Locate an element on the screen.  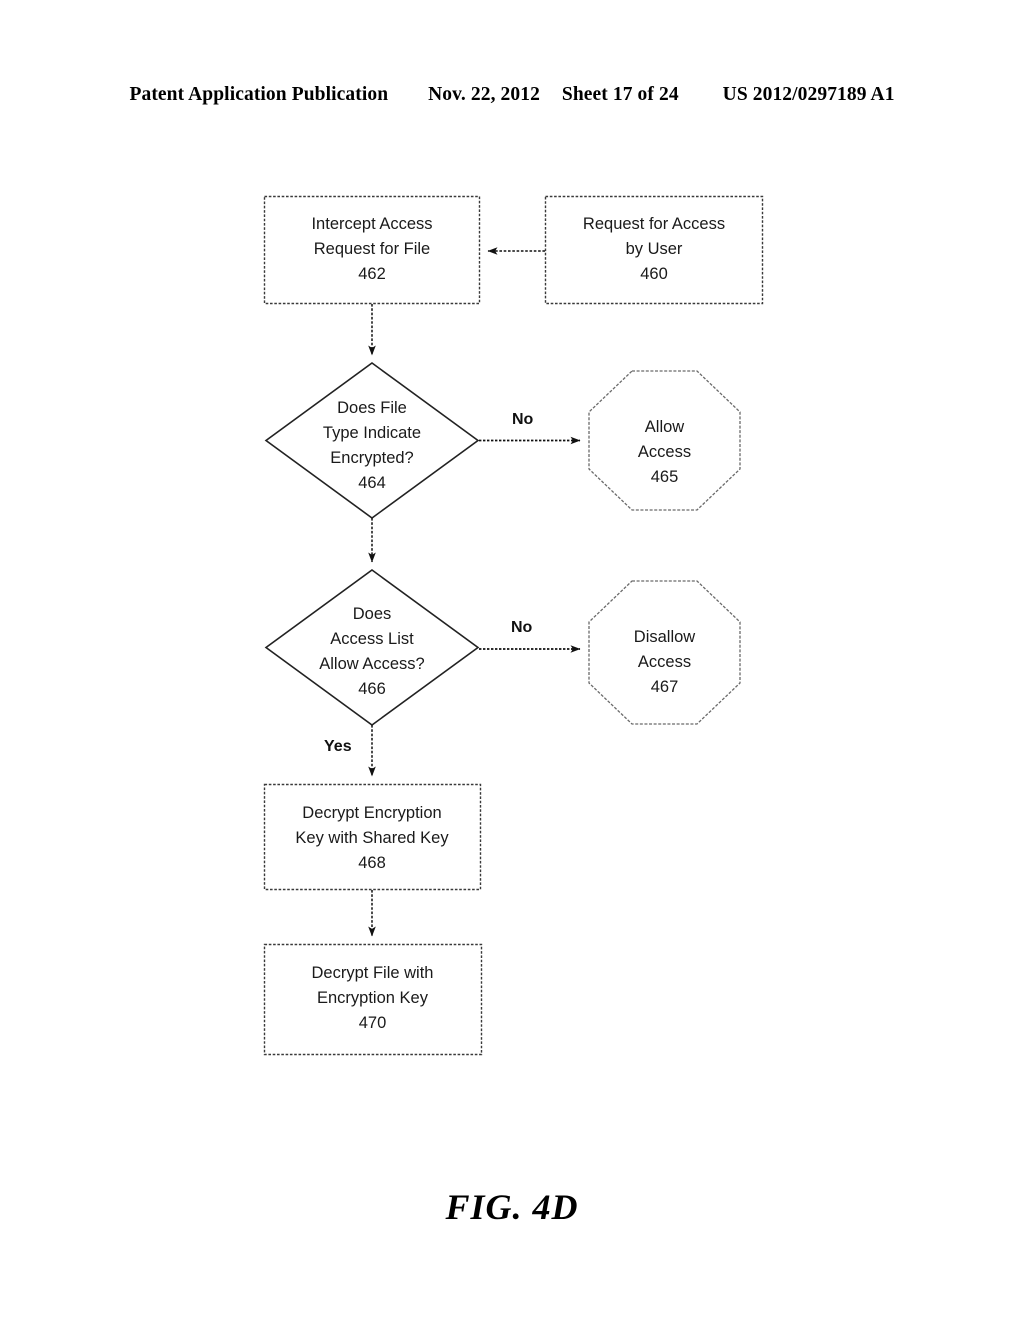
node-462-shape is located at coordinates (372, 250).